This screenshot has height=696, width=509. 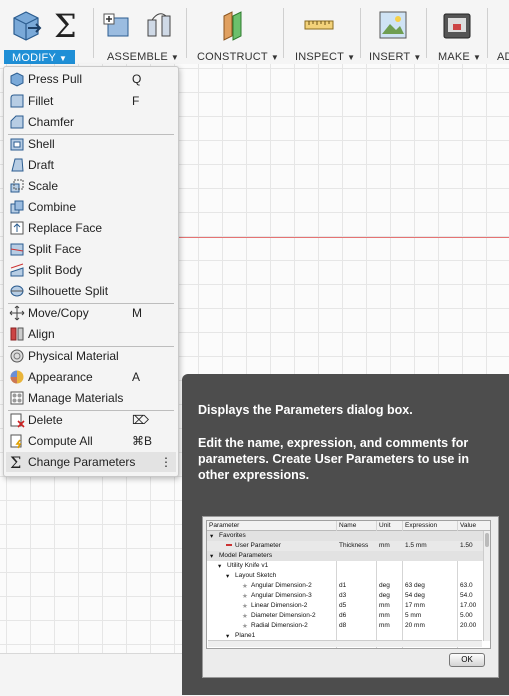 What do you see at coordinates (468, 625) in the screenshot?
I see `cell-value: 20.00` at bounding box center [468, 625].